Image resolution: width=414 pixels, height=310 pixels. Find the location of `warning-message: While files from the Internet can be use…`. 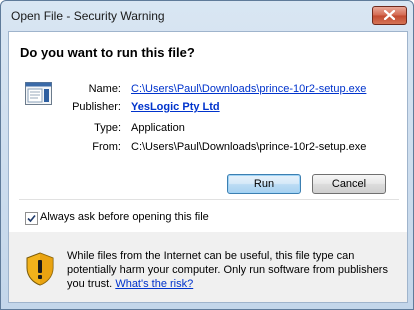

warning-message: While files from the Internet can be use… is located at coordinates (232, 270).